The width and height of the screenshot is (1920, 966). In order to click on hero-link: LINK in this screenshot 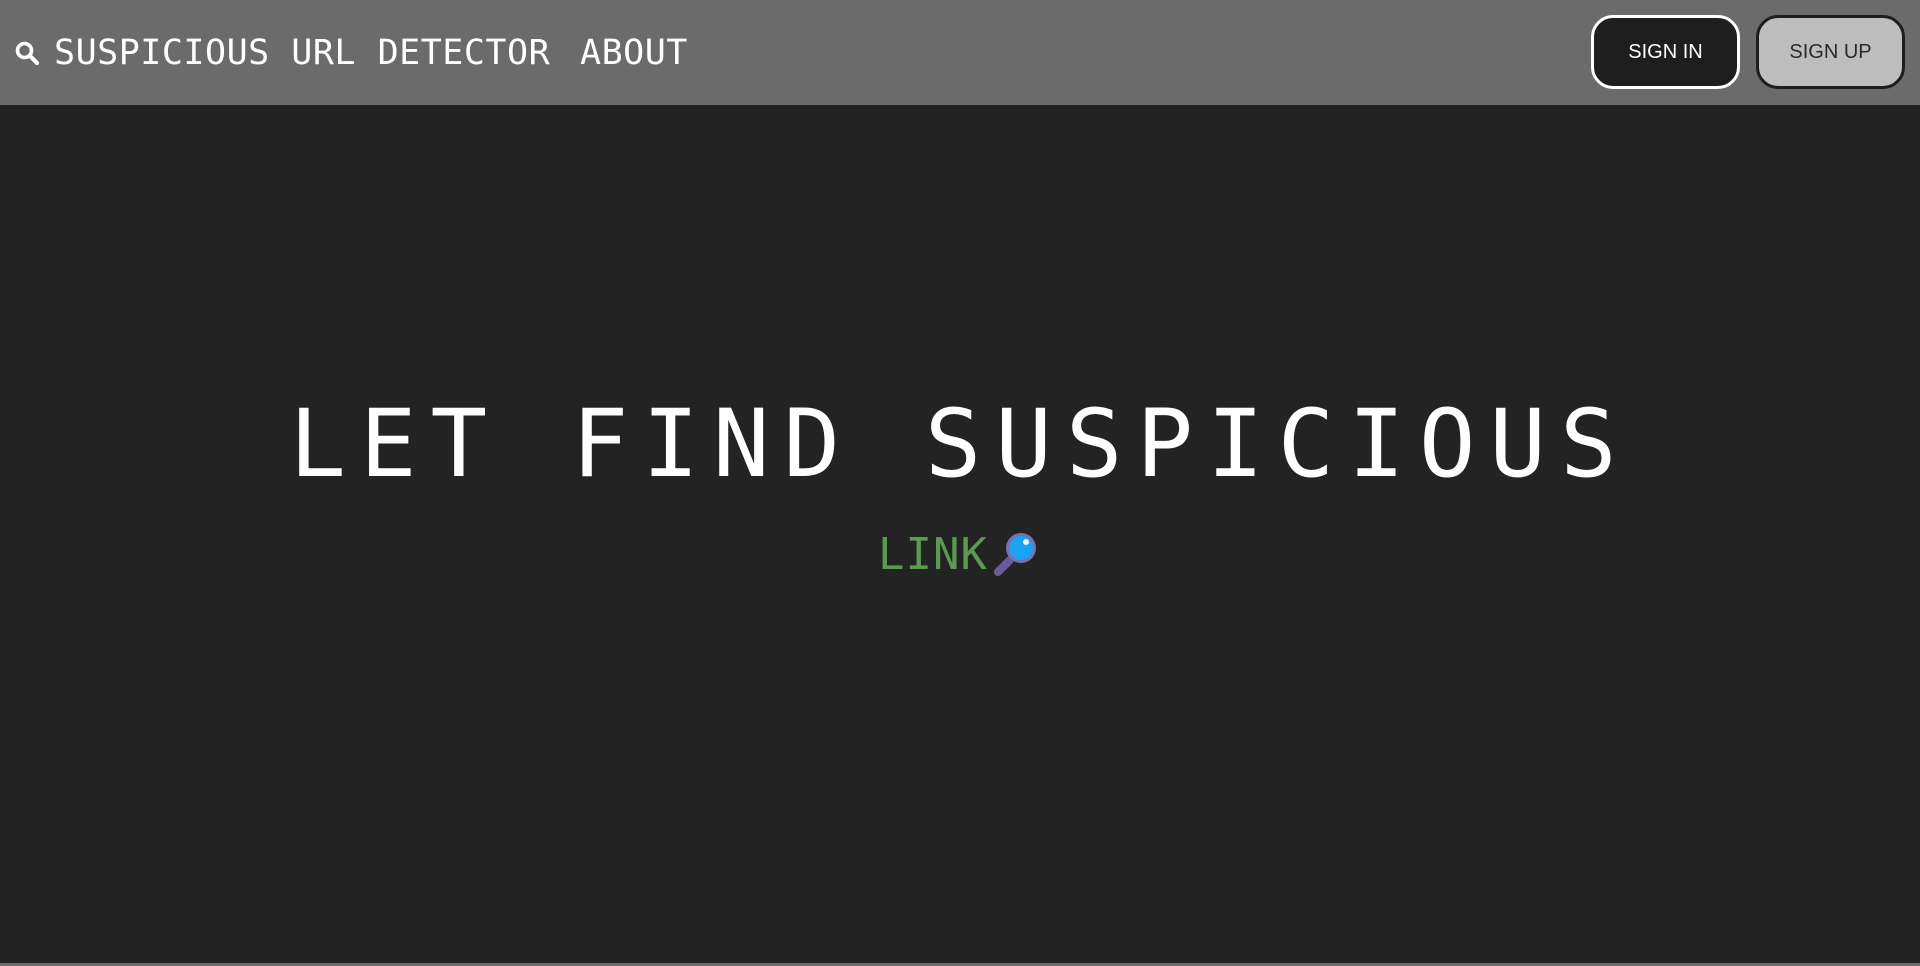, I will do `click(933, 554)`.